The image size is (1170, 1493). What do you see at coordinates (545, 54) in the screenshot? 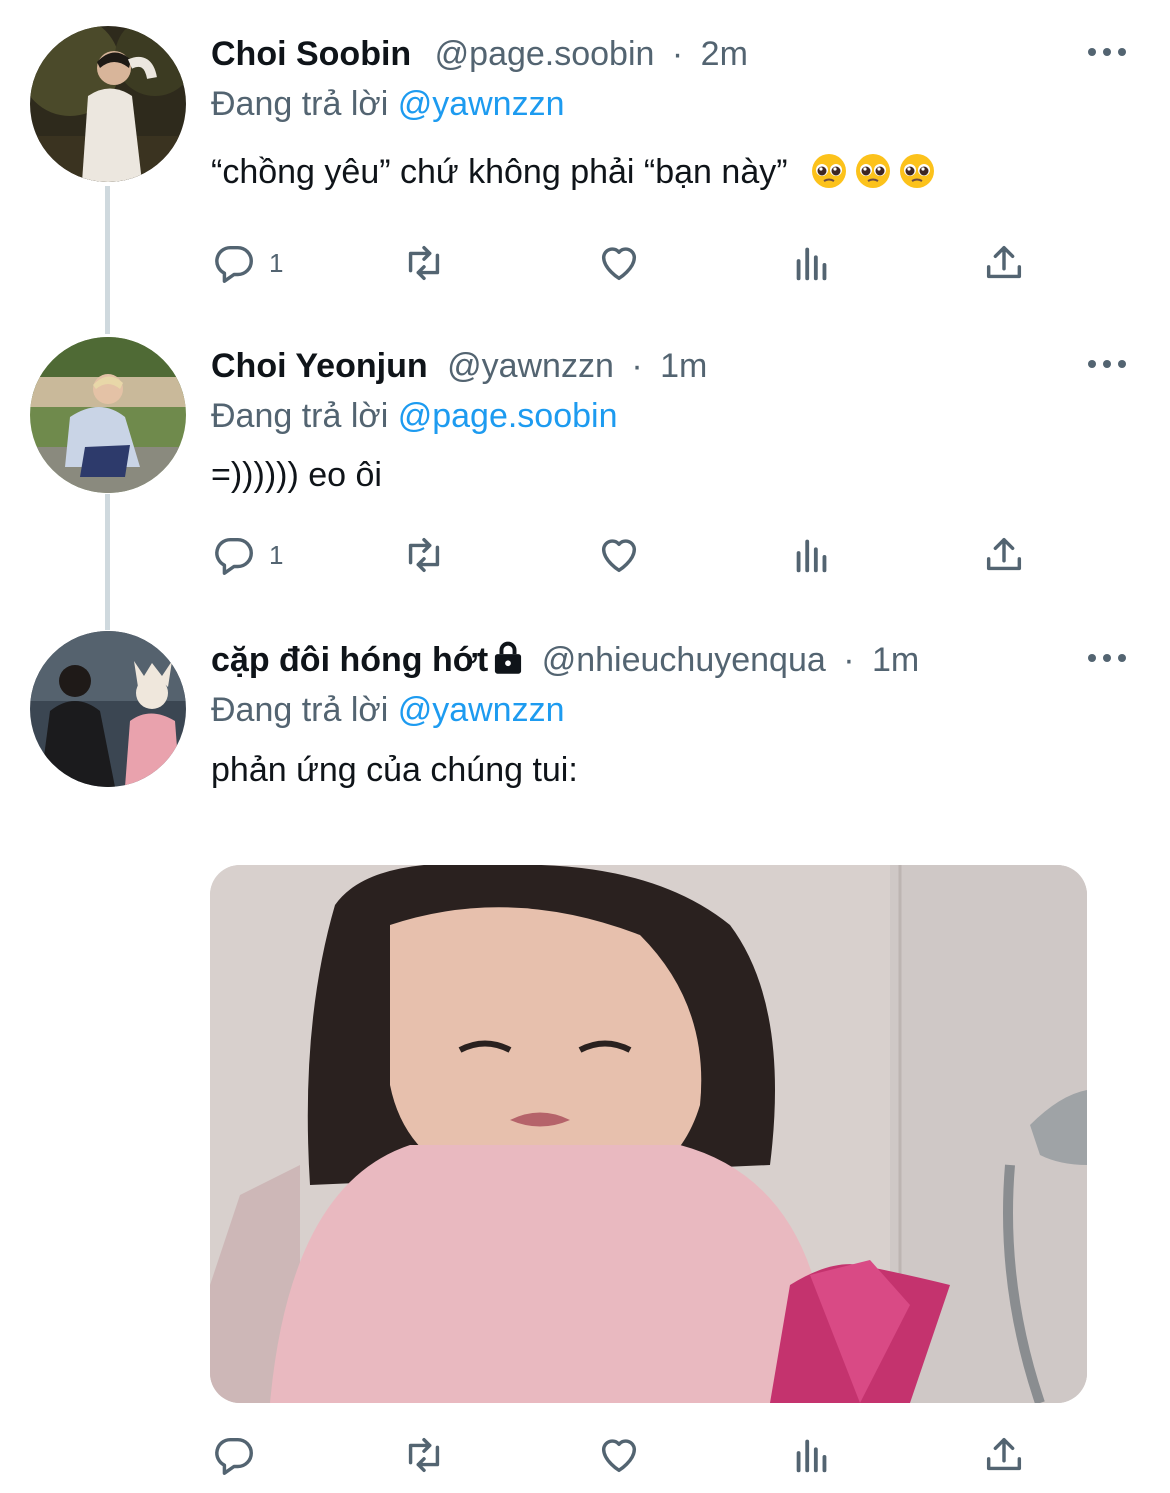
I see `author-handle: @page.soobin` at bounding box center [545, 54].